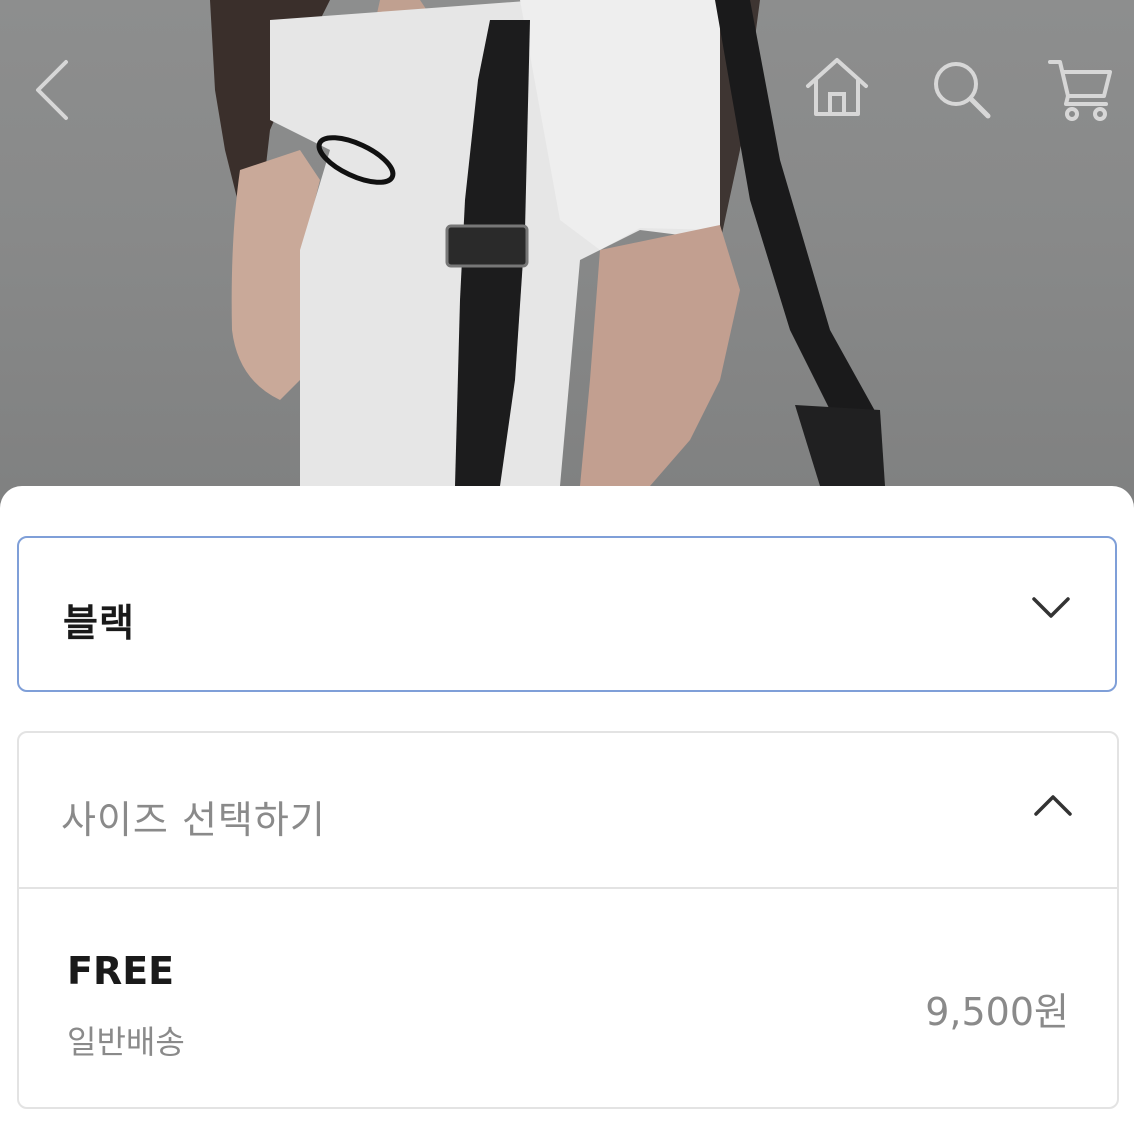 The image size is (1134, 1134). Describe the element at coordinates (1053, 807) in the screenshot. I see `chevron-up-icon` at that location.